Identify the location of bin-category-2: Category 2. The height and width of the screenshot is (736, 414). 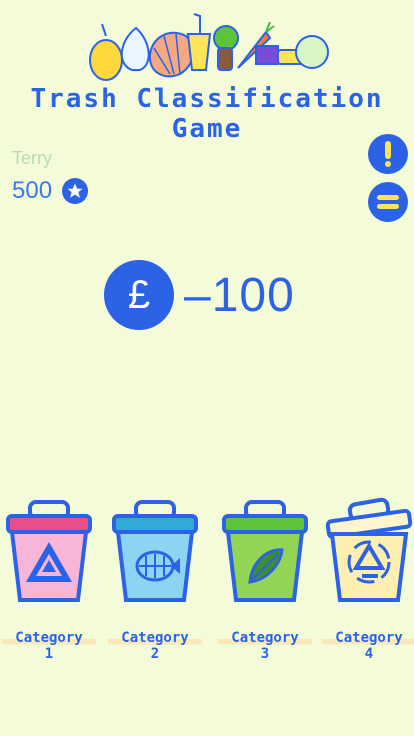
(155, 586).